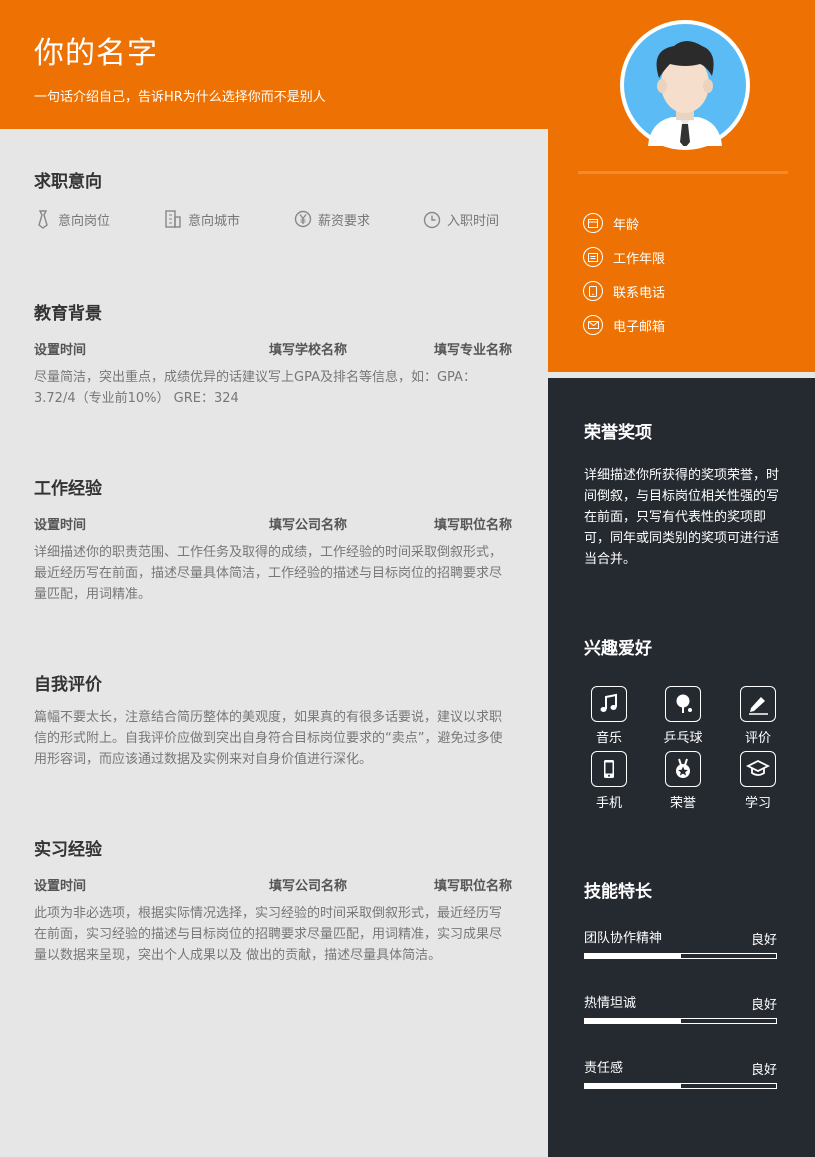 The width and height of the screenshot is (815, 1157). I want to click on calendar-icon, so click(593, 223).